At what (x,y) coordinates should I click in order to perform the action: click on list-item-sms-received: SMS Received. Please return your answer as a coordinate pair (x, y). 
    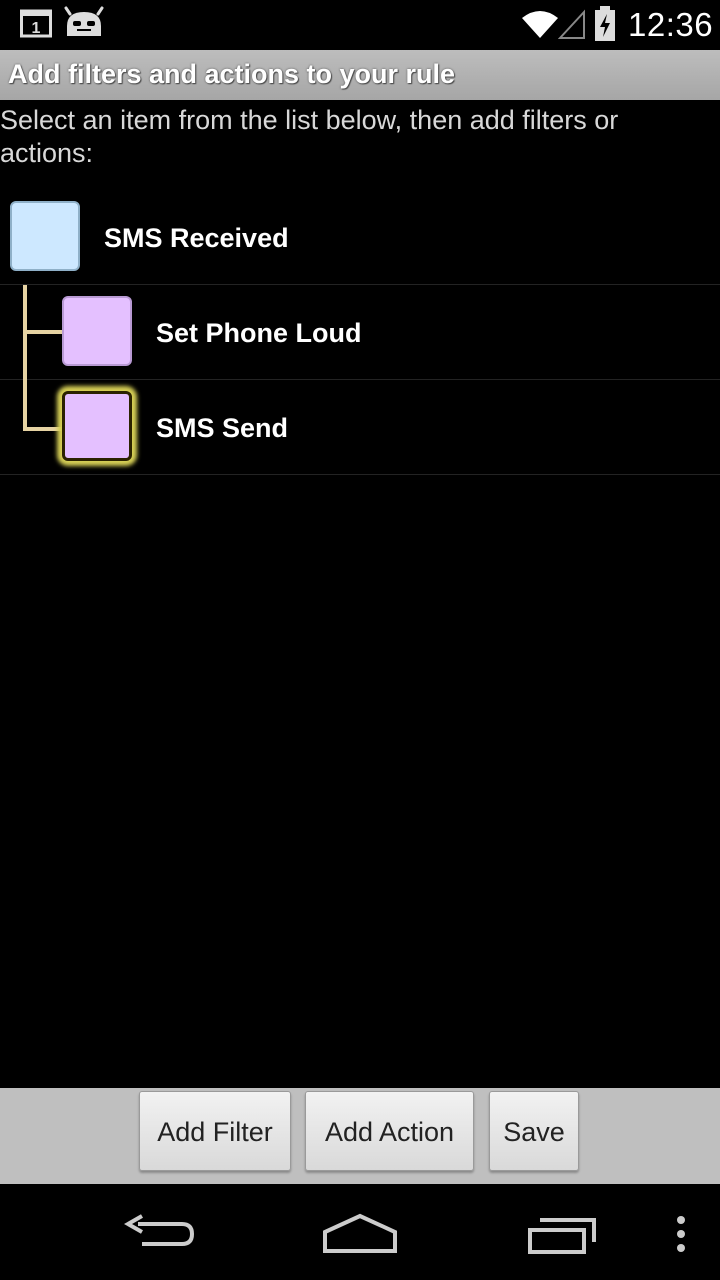
    Looking at the image, I should click on (360, 237).